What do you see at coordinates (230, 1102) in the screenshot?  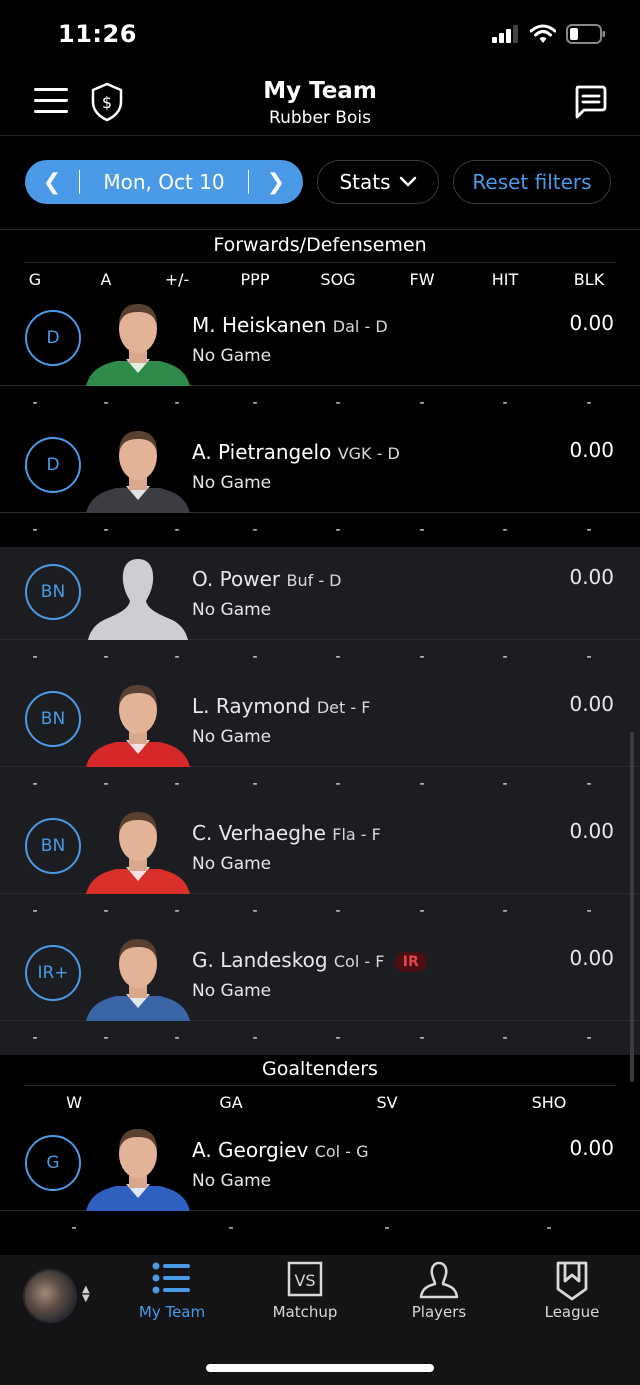 I see `column-header: GA` at bounding box center [230, 1102].